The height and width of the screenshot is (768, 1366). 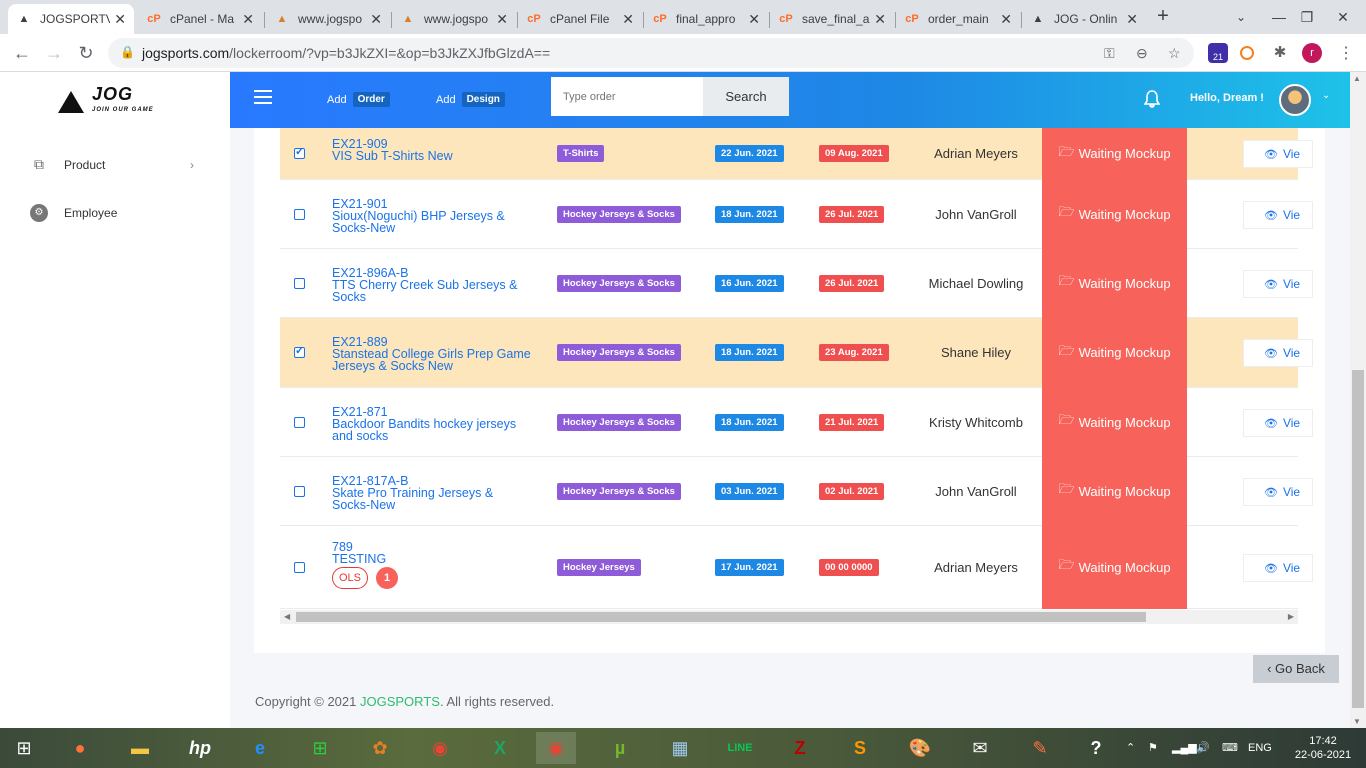 I want to click on excel-icon: X, so click(x=500, y=748).